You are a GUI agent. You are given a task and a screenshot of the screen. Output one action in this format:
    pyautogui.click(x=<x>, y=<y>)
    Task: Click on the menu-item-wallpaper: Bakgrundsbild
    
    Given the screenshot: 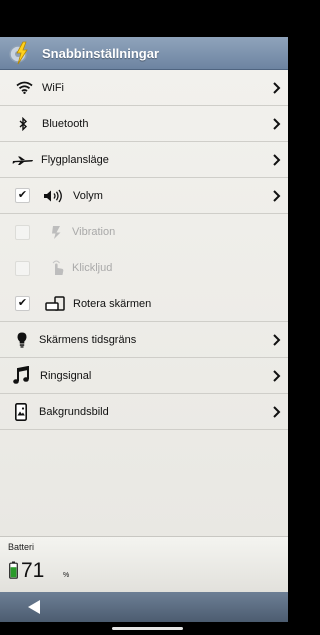 What is the action you would take?
    pyautogui.click(x=144, y=412)
    